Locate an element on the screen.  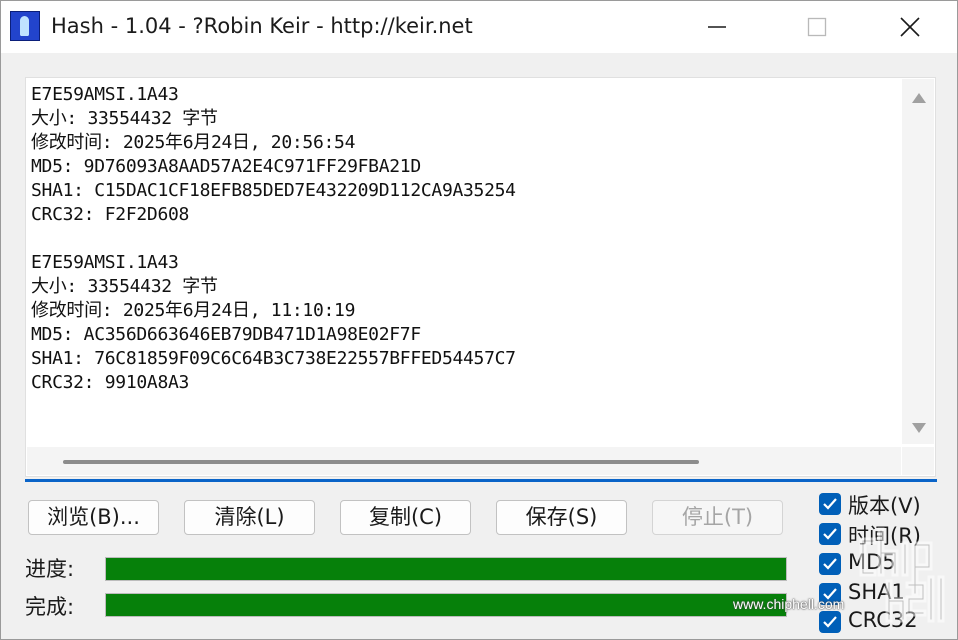
result-line: MD5: AC356D663646EB79DB471D1A98E02F7F is located at coordinates (226, 334).